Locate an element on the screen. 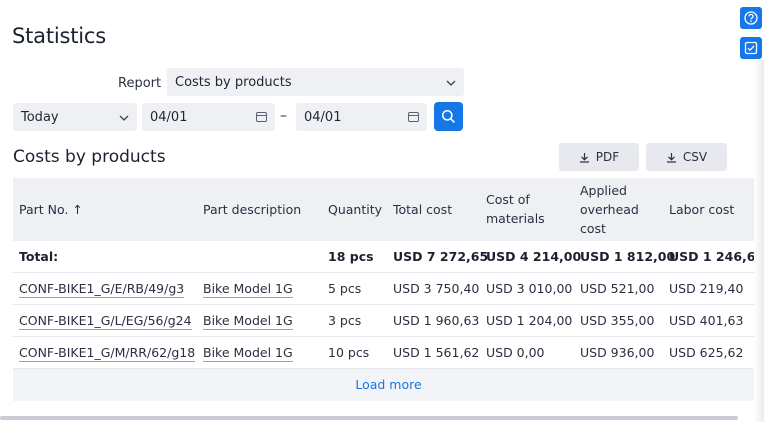  vertical-scrollbar is located at coordinates (759, 241).